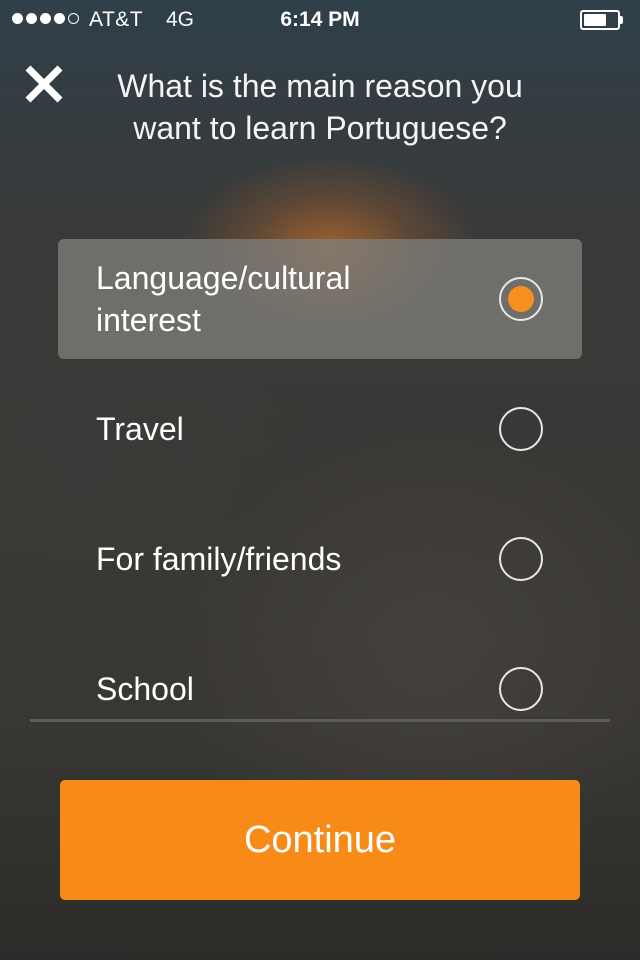 Image resolution: width=640 pixels, height=960 pixels. I want to click on option-label: Travel, so click(140, 429).